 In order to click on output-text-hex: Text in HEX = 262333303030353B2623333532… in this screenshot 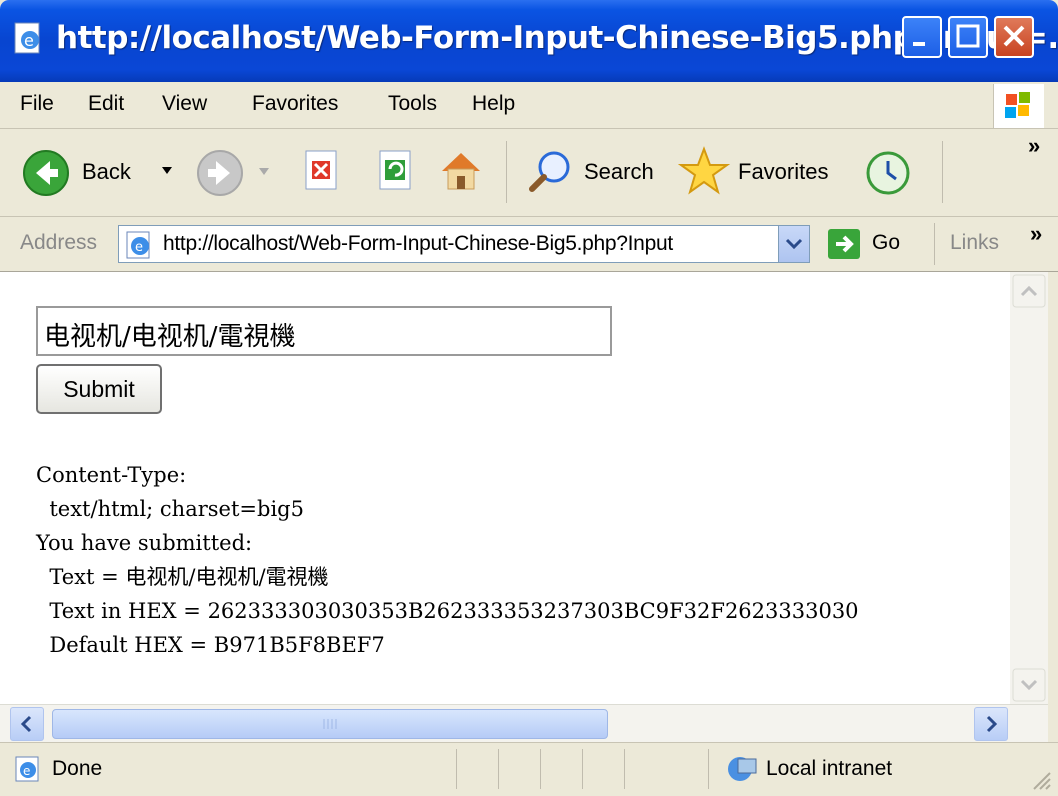, I will do `click(447, 611)`.